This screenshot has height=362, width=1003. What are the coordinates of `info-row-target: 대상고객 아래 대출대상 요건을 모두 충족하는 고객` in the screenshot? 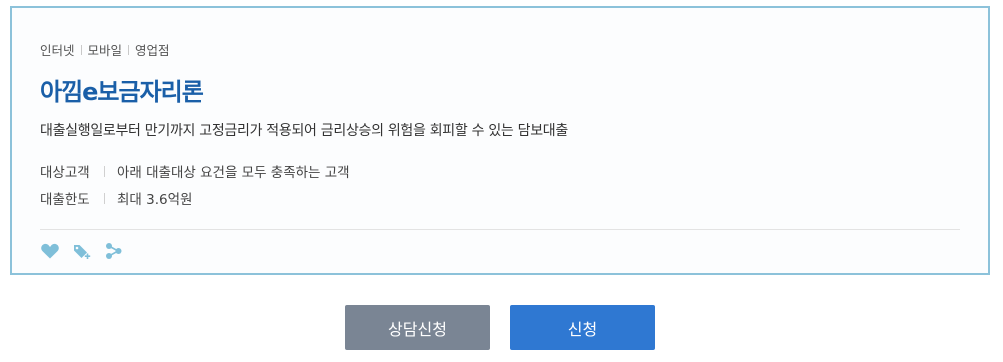 It's located at (195, 171).